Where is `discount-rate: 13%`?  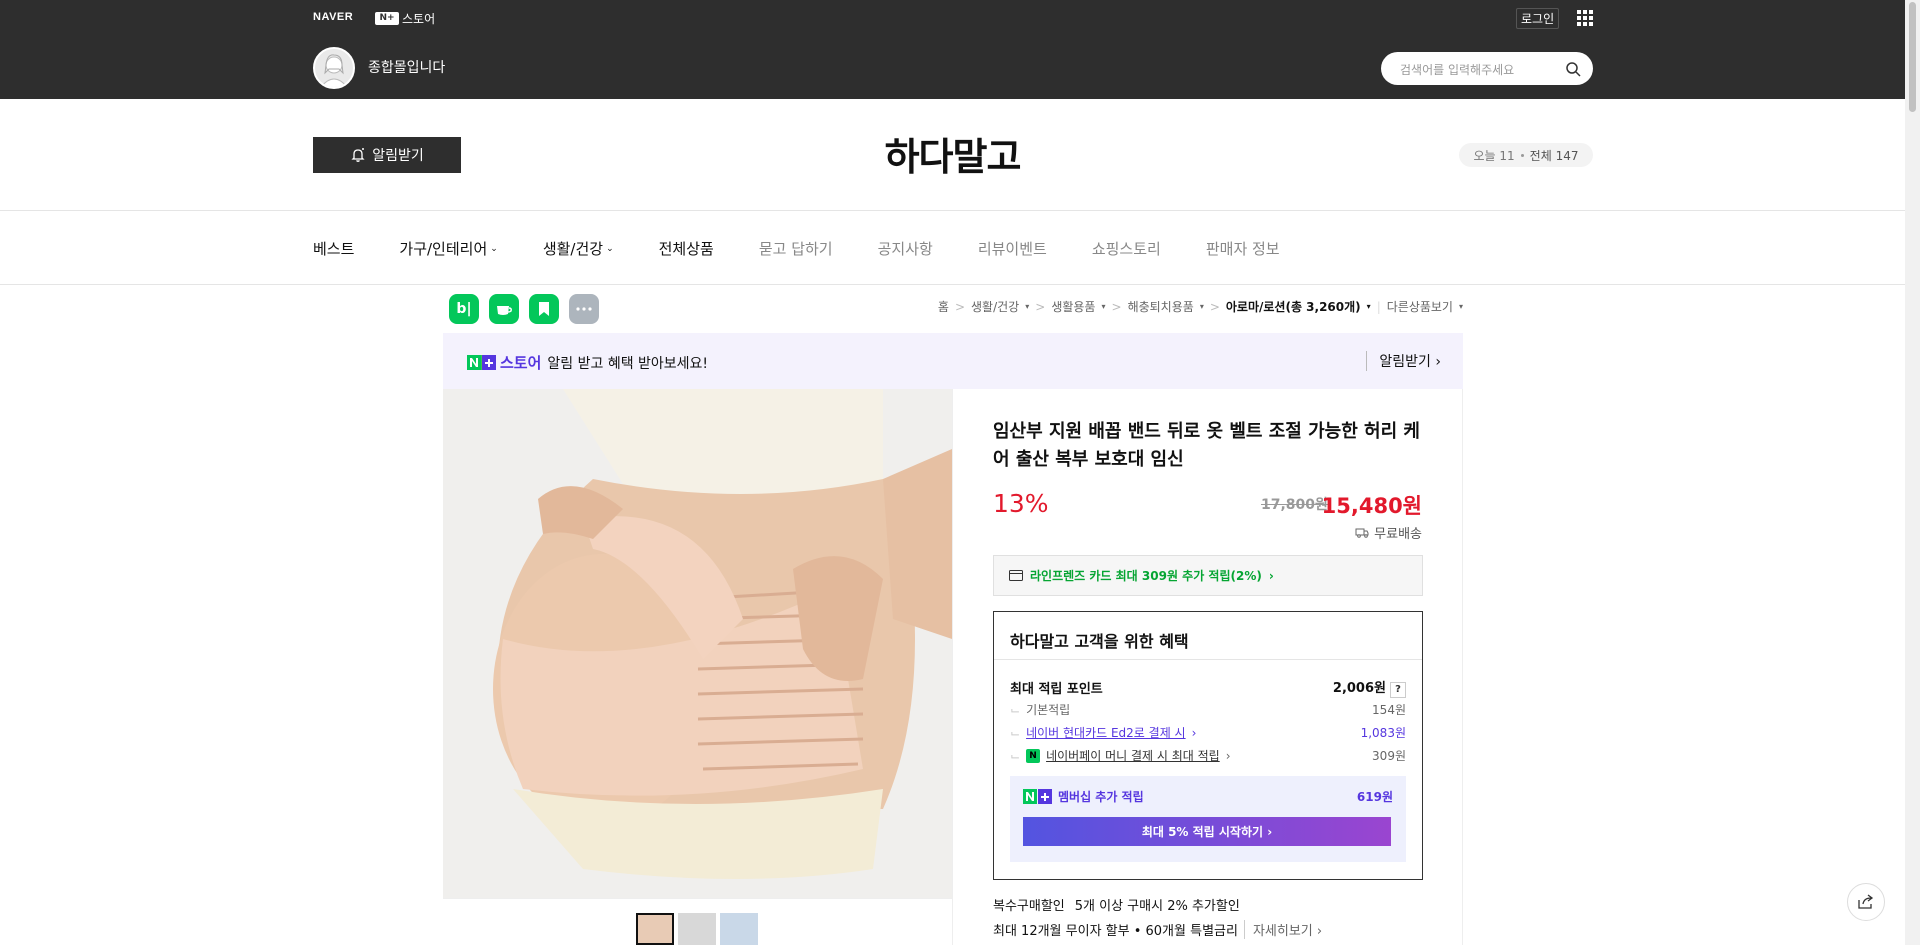 discount-rate: 13% is located at coordinates (1021, 503).